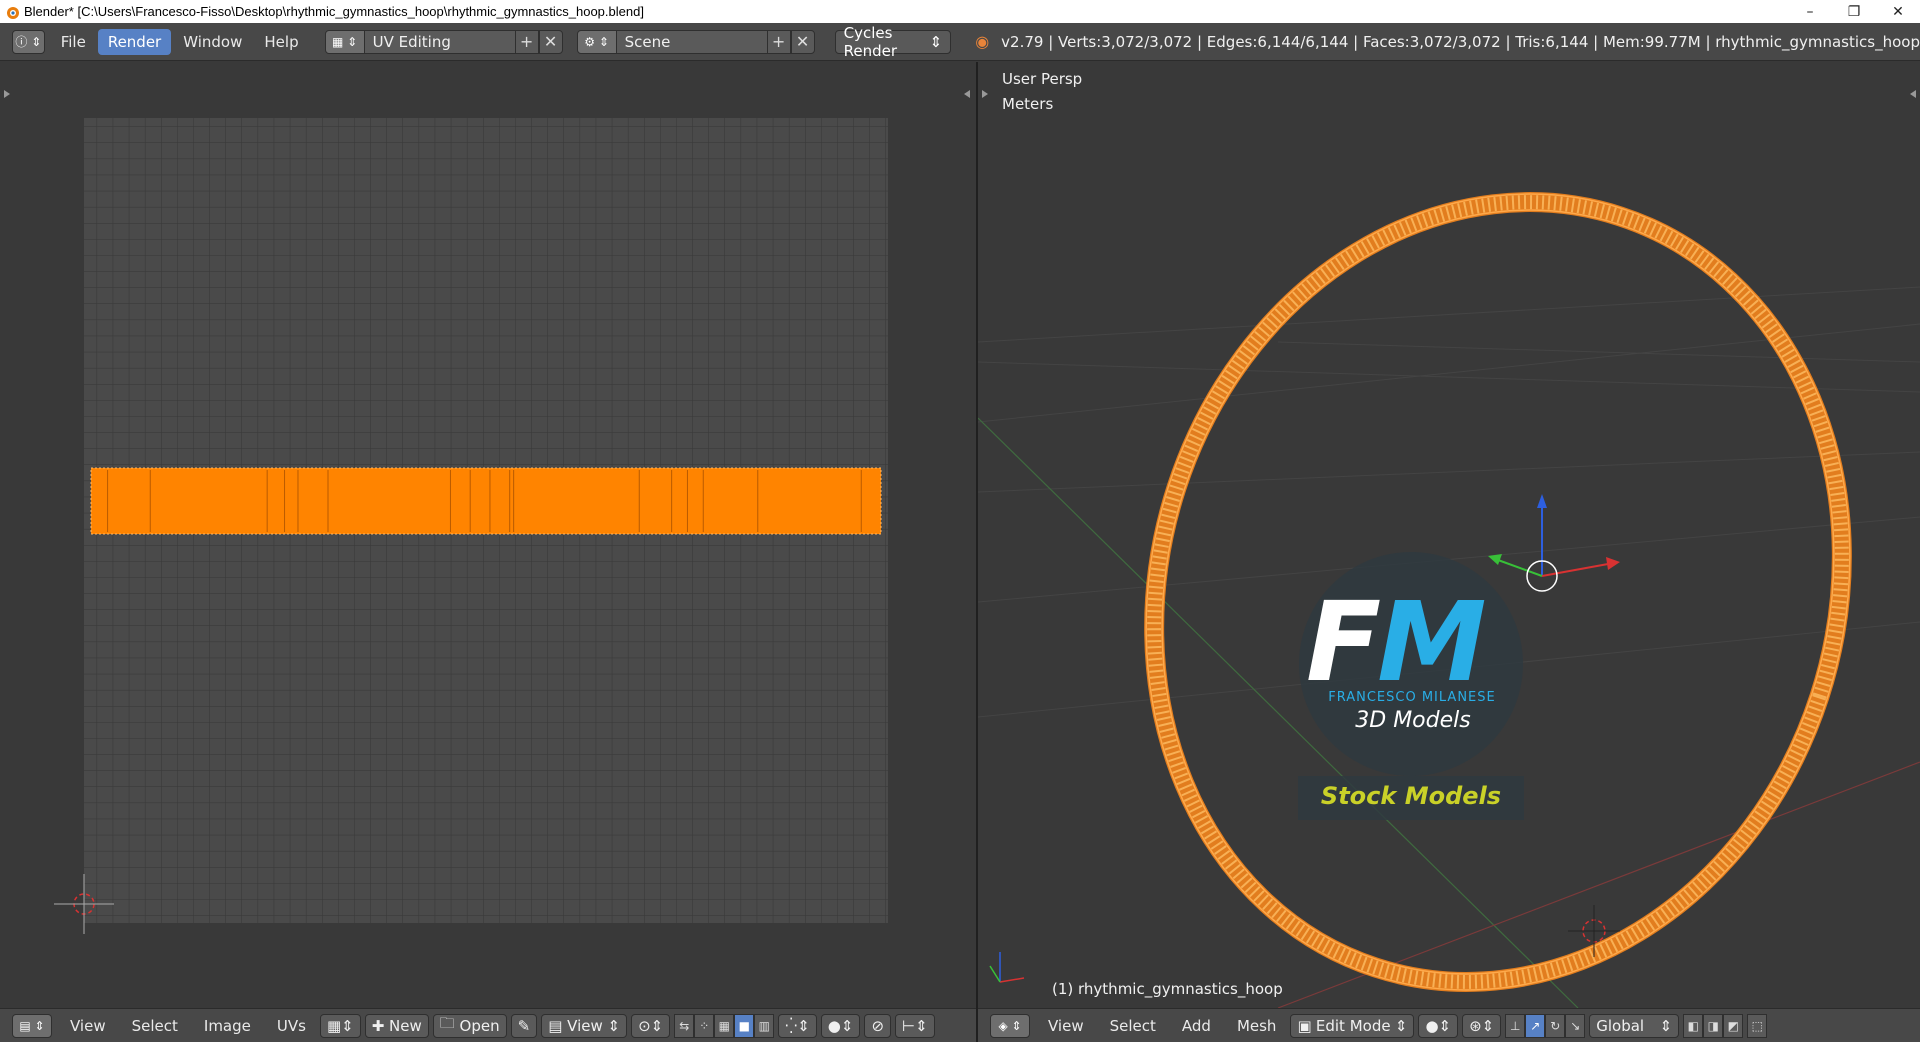 The height and width of the screenshot is (1042, 1920). Describe the element at coordinates (778, 41) in the screenshot. I see `add-scene-icon: +` at that location.